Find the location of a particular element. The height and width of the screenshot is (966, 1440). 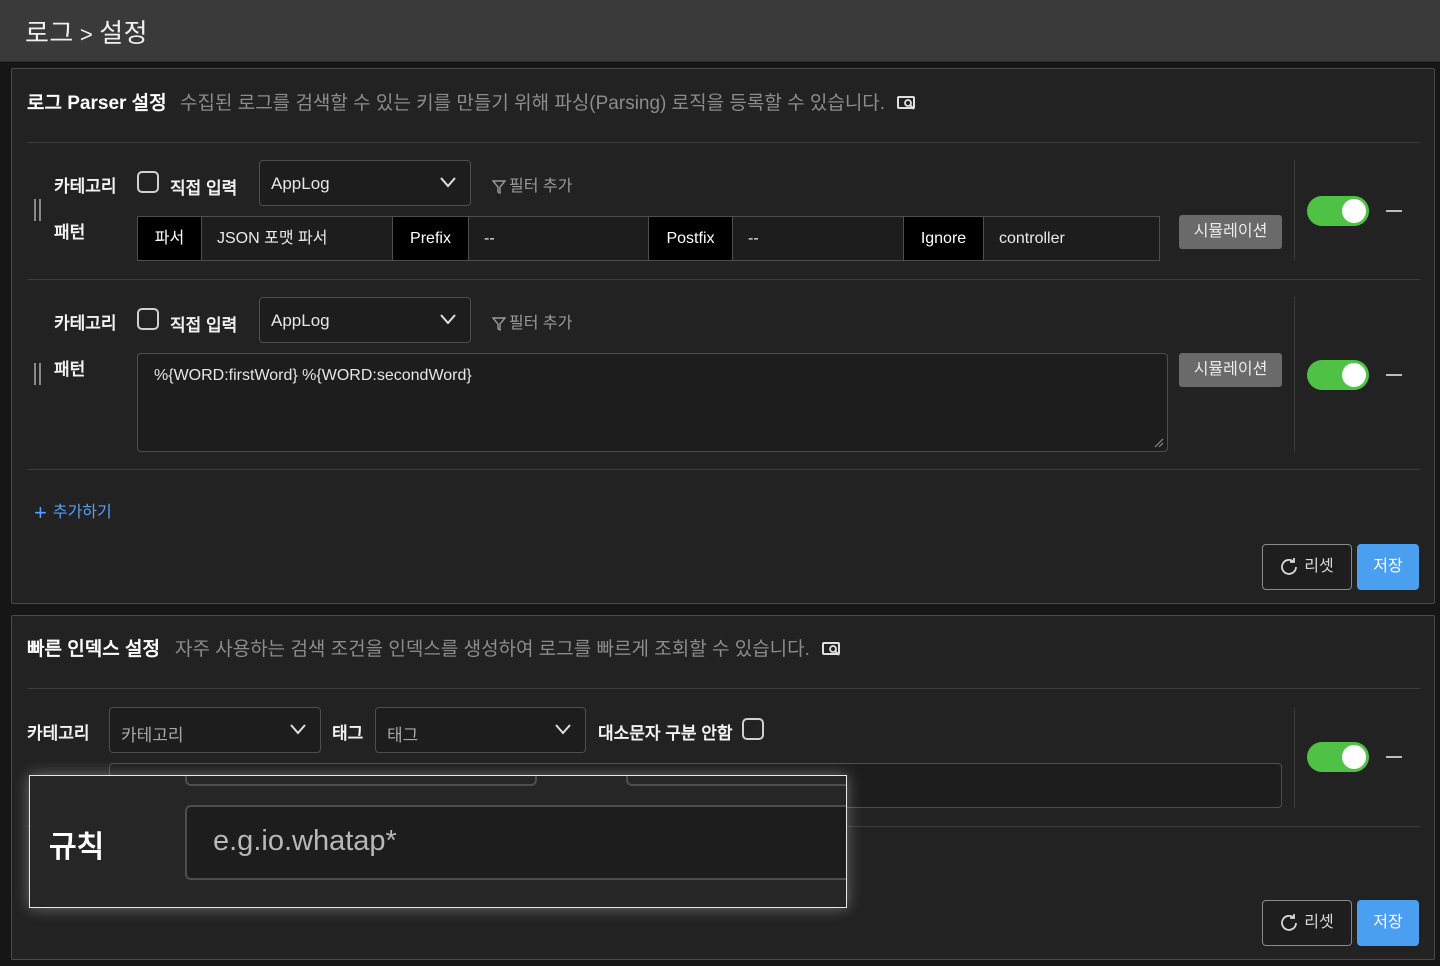

breadcrumb-current: 설정 is located at coordinates (124, 33).